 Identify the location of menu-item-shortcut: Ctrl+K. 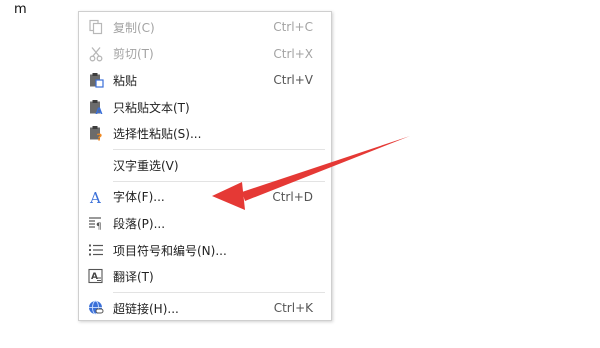
(293, 308).